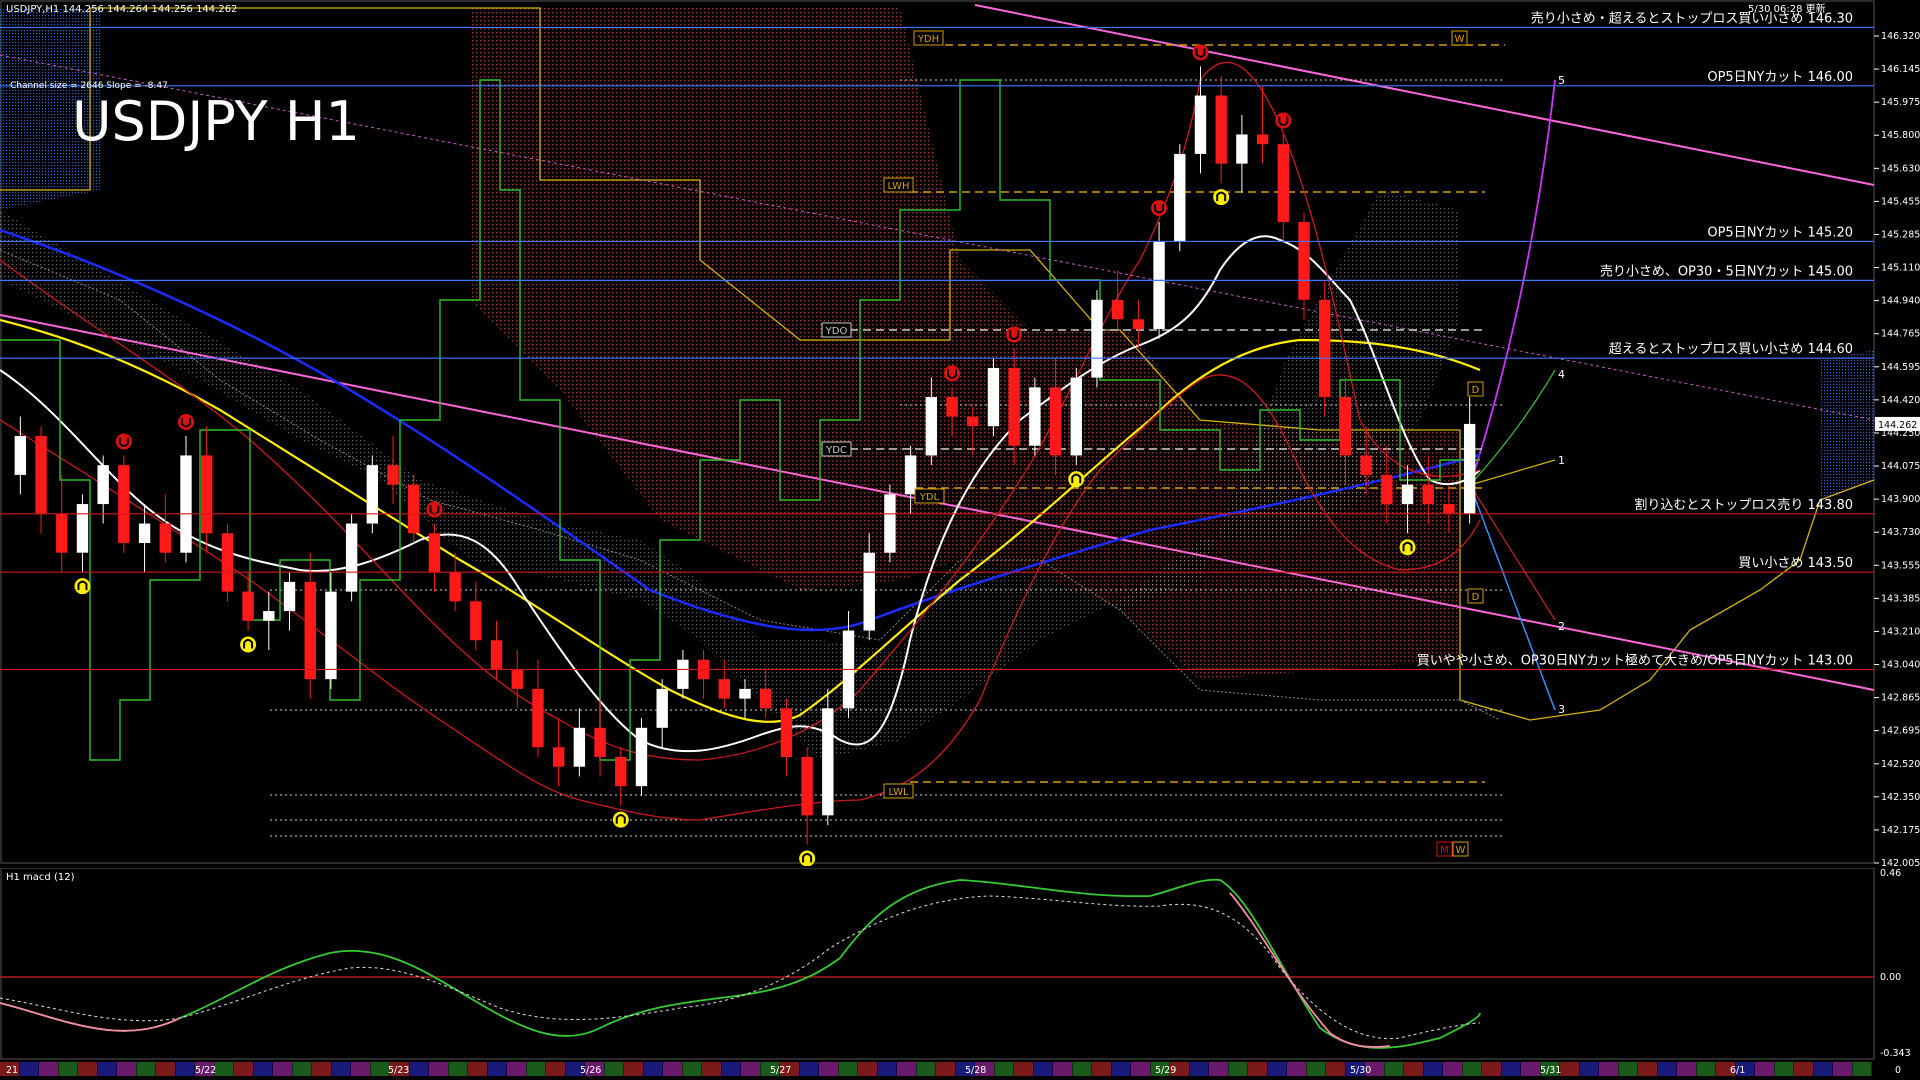 The height and width of the screenshot is (1080, 1920). I want to click on price-tick-label: 143.730, so click(1900, 532).